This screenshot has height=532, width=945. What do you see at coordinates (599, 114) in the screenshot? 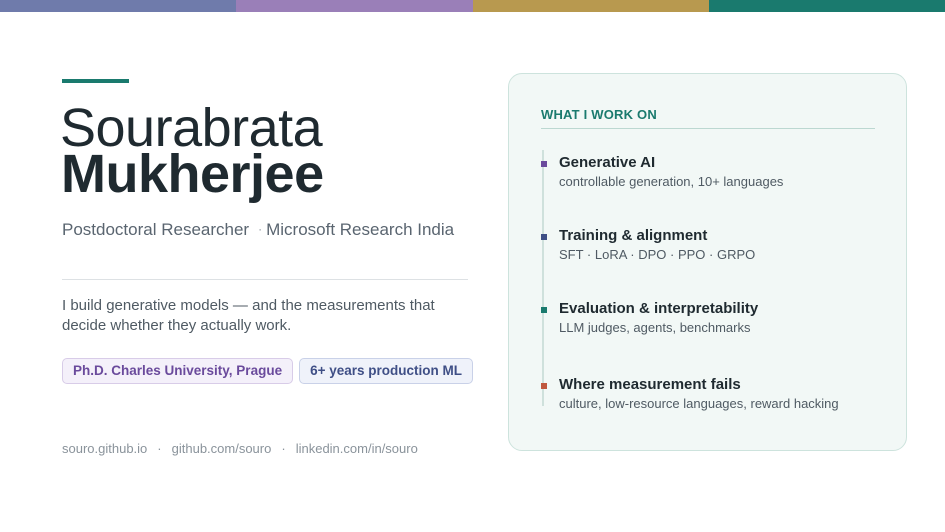
I see `work-card-title: WHAT I WORK ON` at bounding box center [599, 114].